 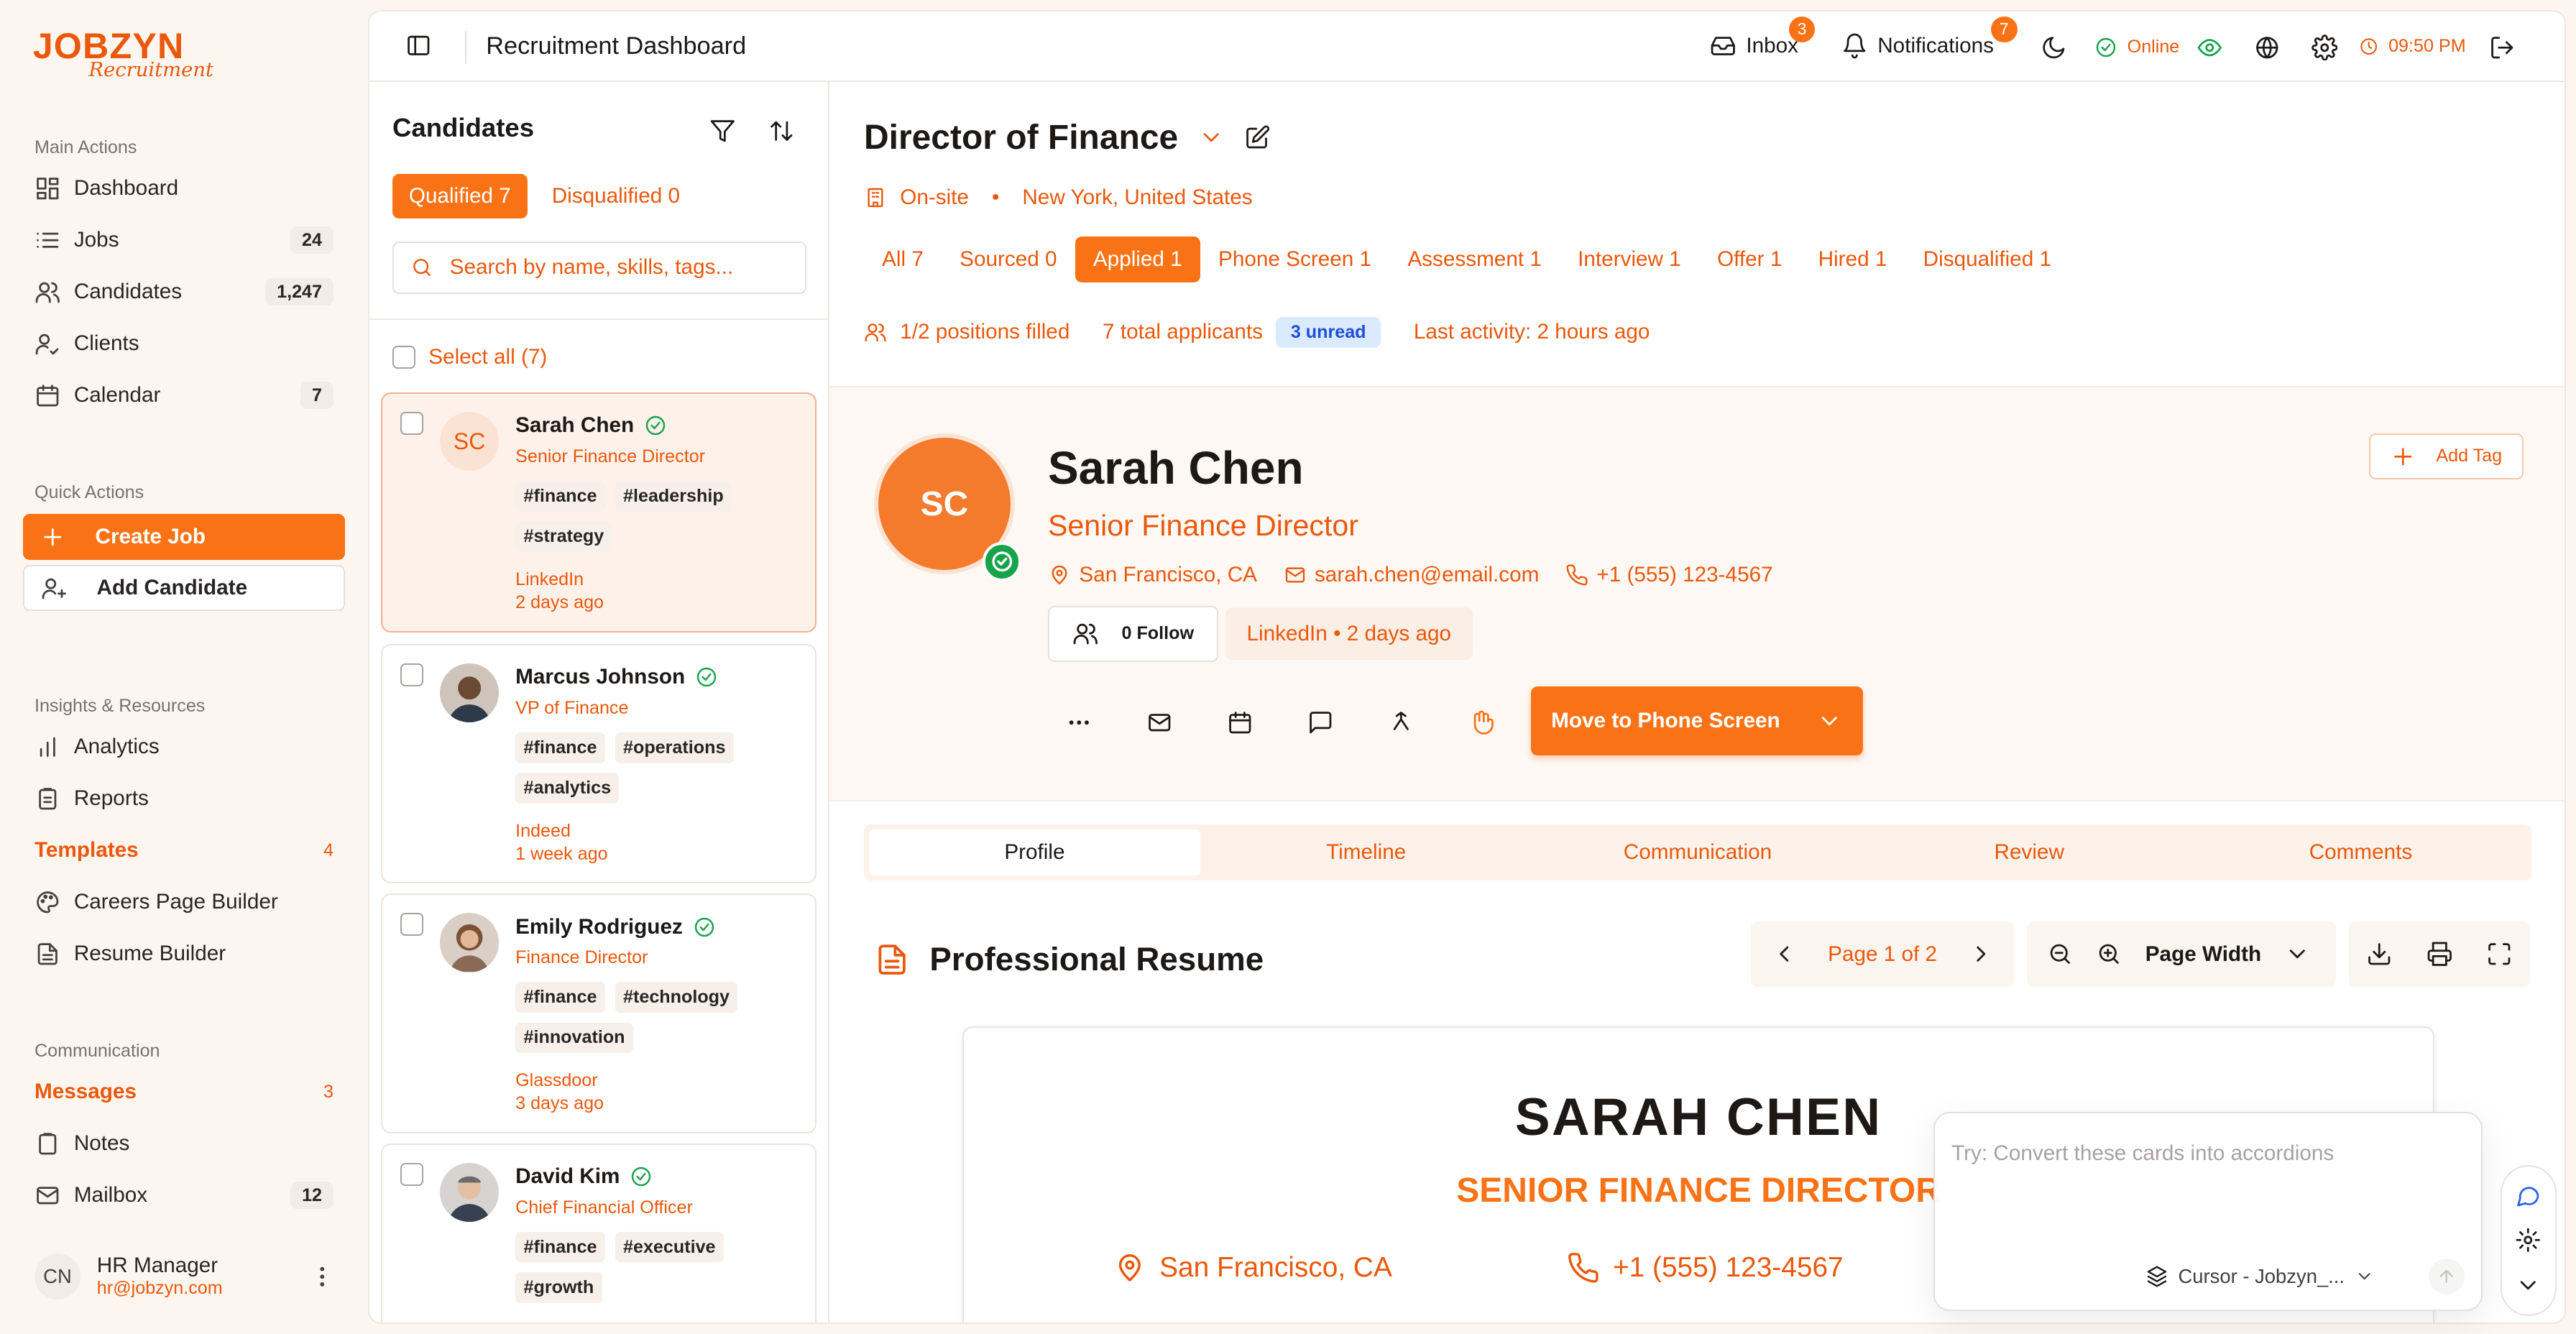 I want to click on follow-button: 0 Follow, so click(x=1132, y=633).